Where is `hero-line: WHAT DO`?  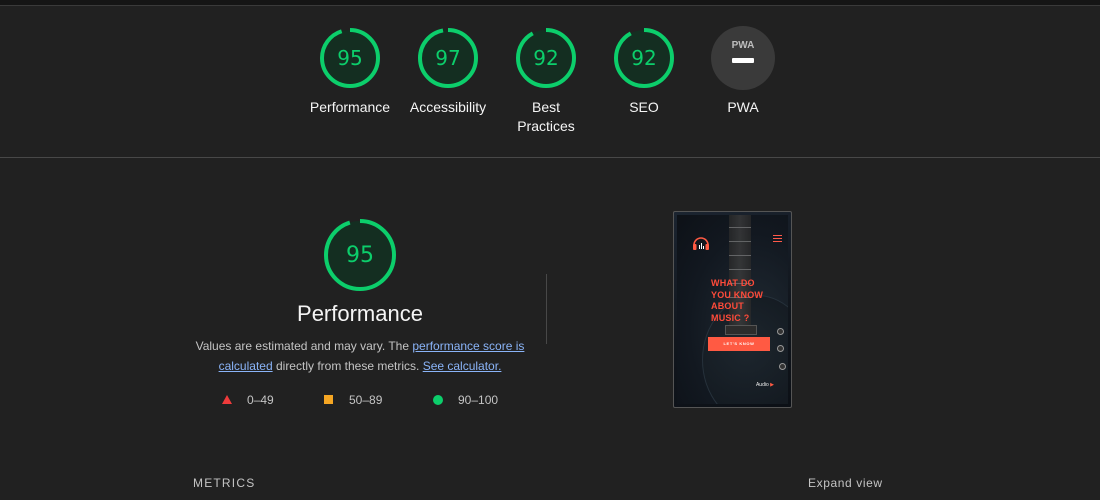
hero-line: WHAT DO is located at coordinates (733, 283).